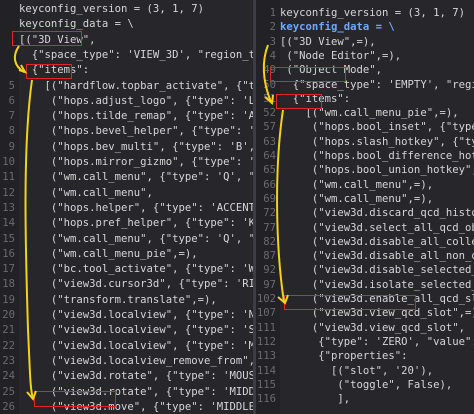  What do you see at coordinates (118, 299) in the screenshot?
I see `code-text: ("transform.translate",=),` at bounding box center [118, 299].